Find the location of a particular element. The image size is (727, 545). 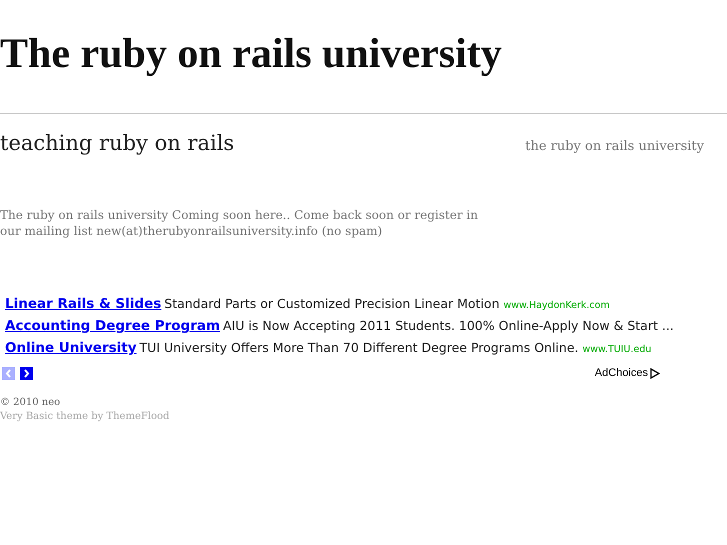

theme-credit: Very Basic theme by ThemeFlood is located at coordinates (85, 417).